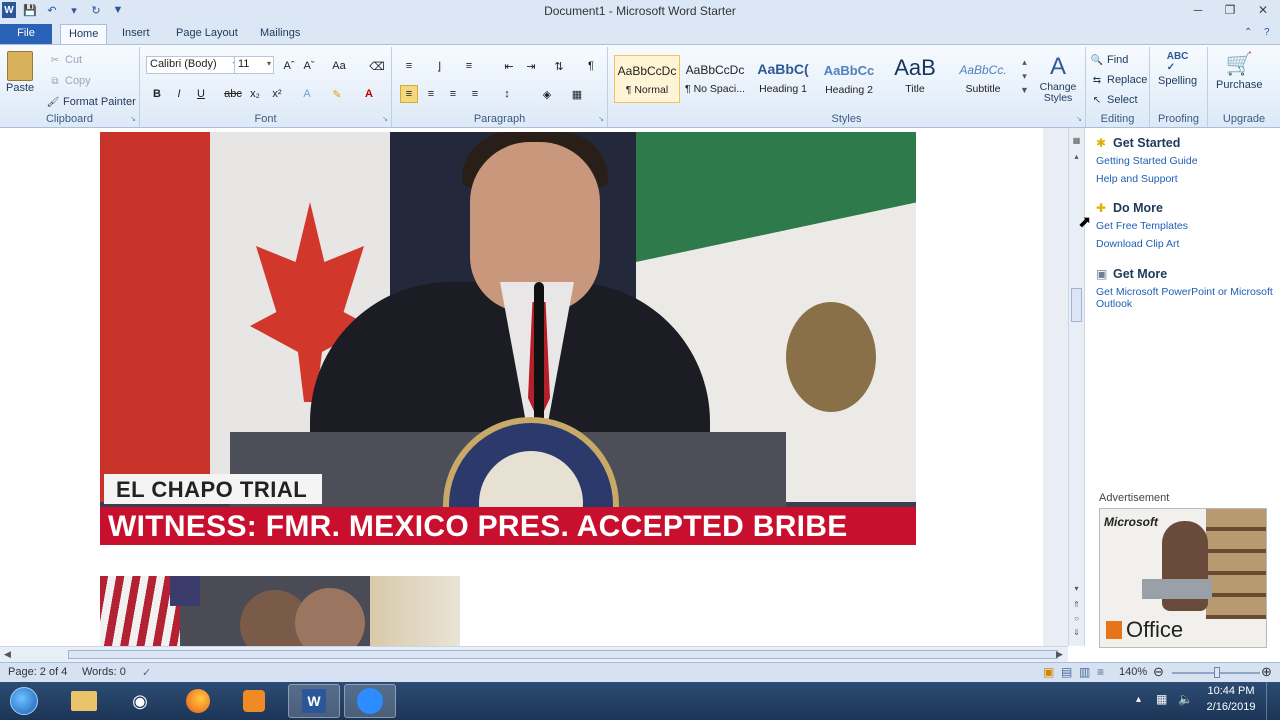 This screenshot has height=720, width=1280. What do you see at coordinates (601, 119) in the screenshot?
I see `paragraph-launcher-icon: ↘` at bounding box center [601, 119].